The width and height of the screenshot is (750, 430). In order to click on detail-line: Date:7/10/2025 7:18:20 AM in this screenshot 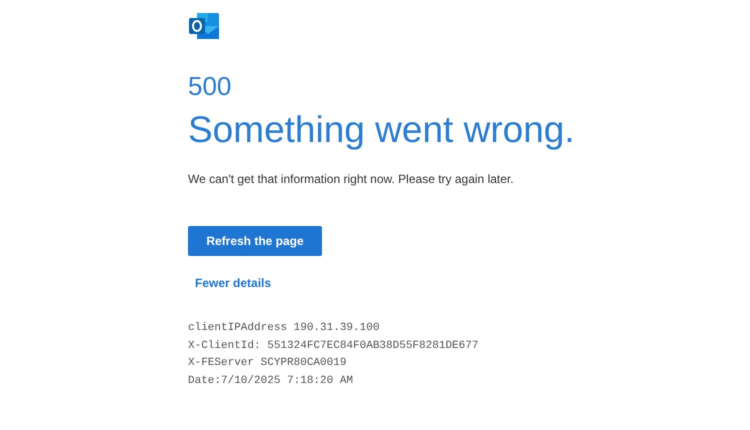, I will do `click(271, 381)`.